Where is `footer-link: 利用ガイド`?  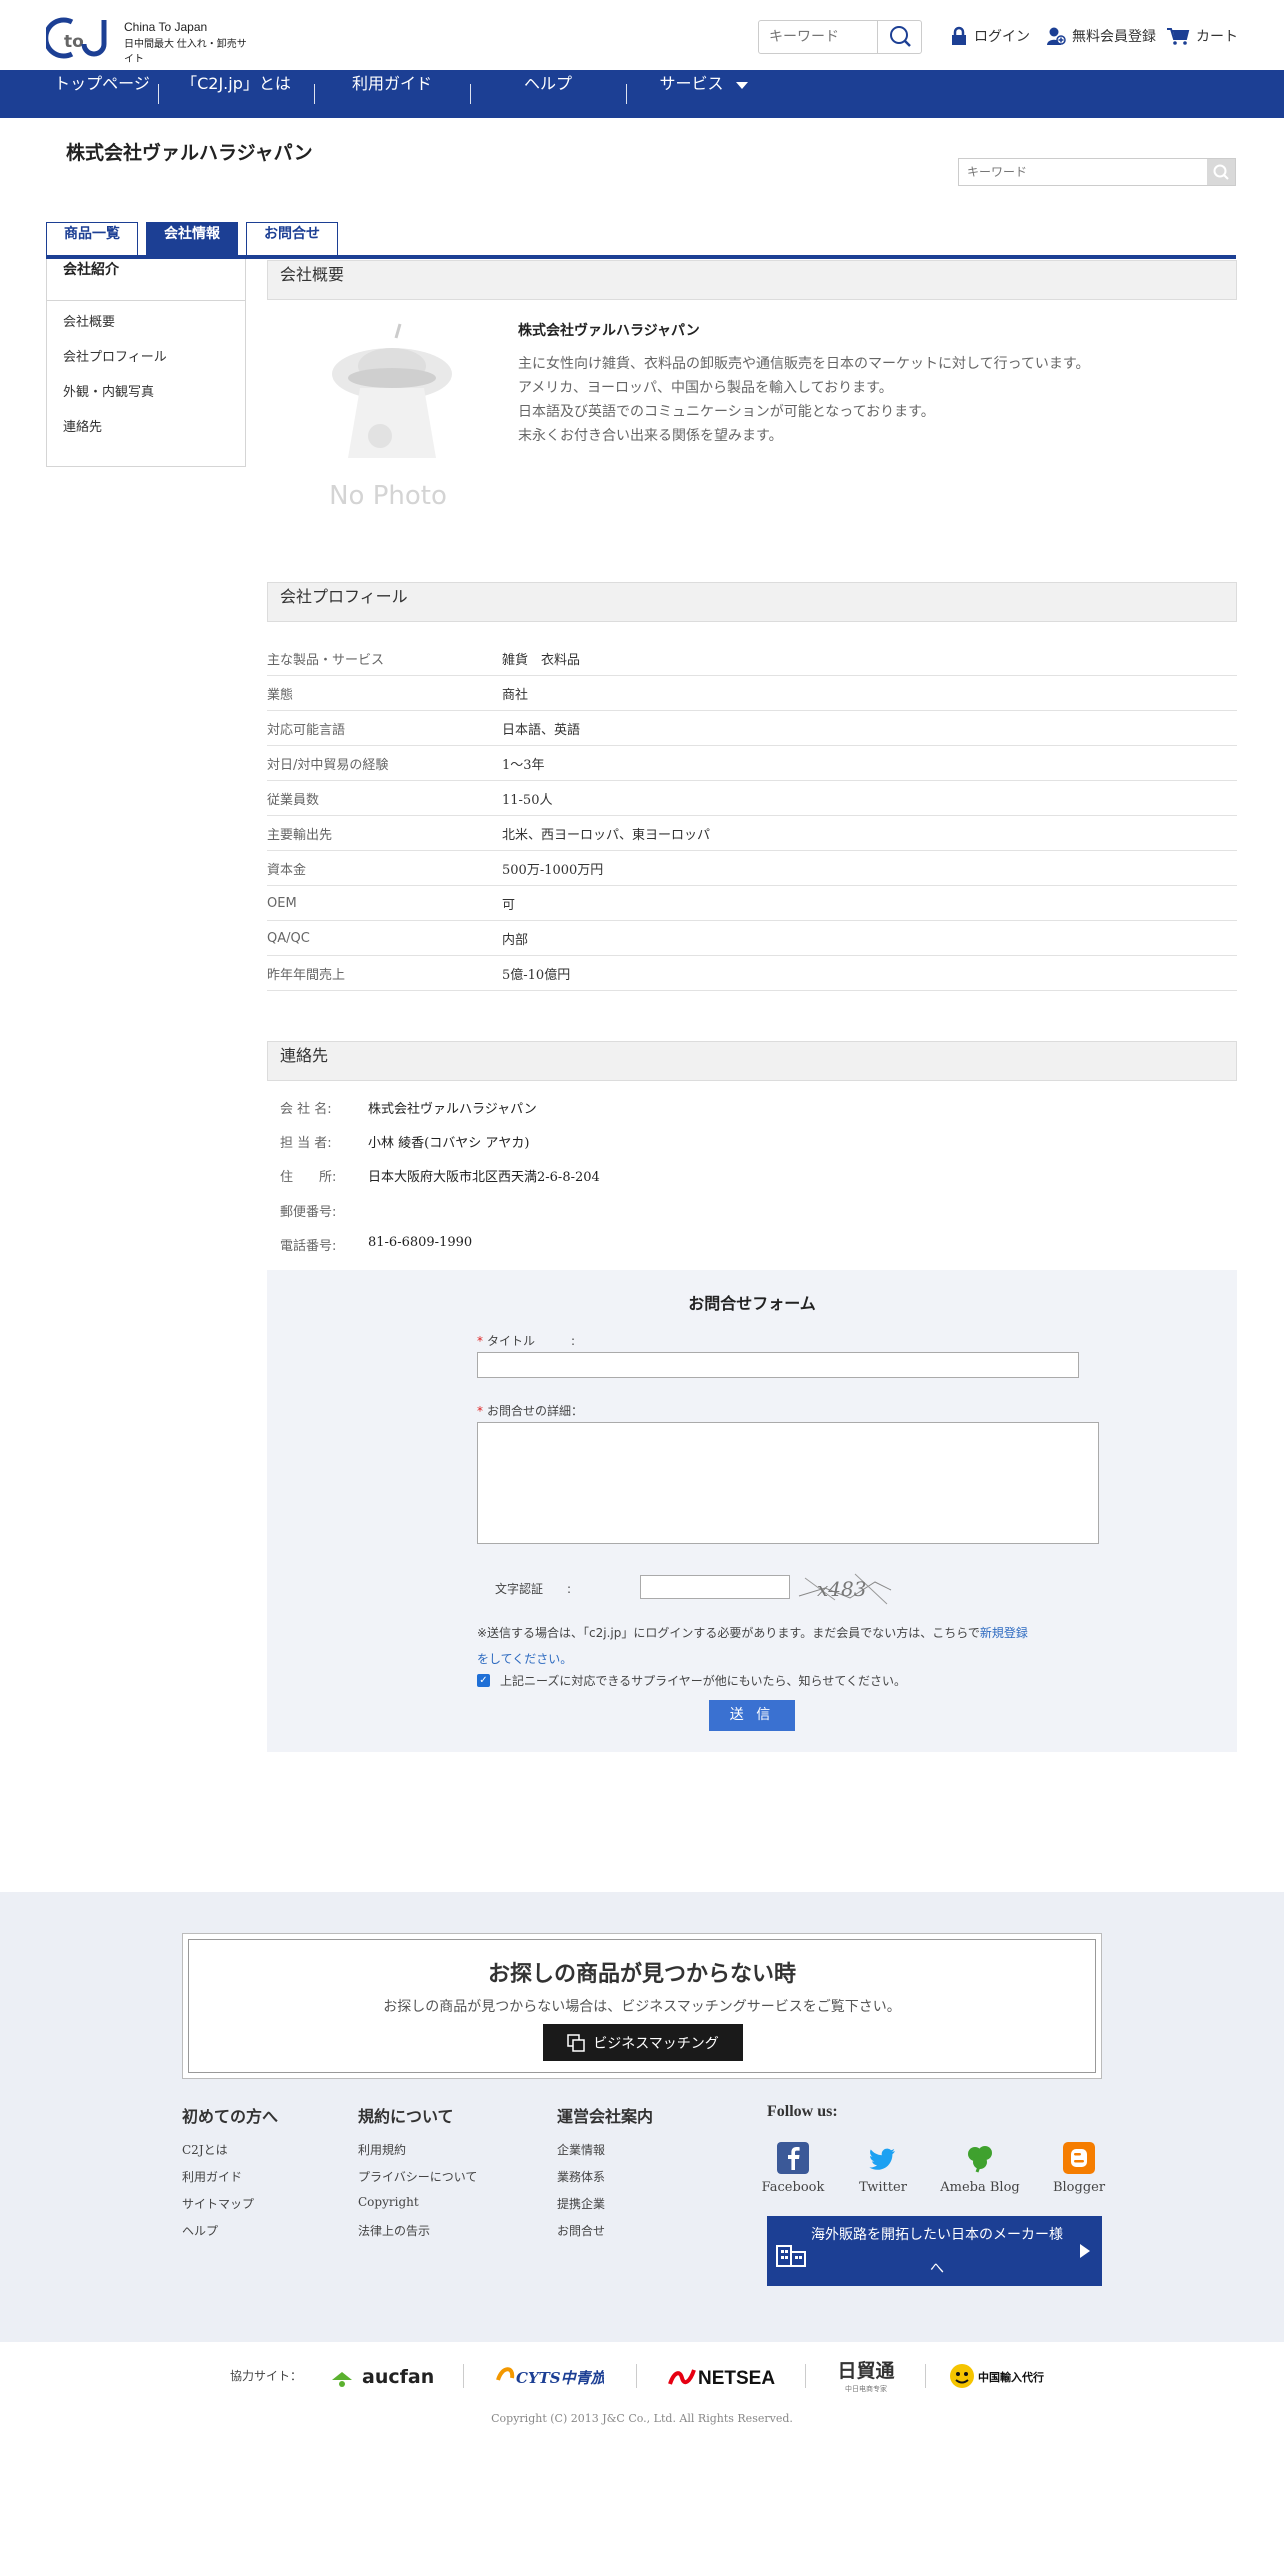 footer-link: 利用ガイド is located at coordinates (230, 2181).